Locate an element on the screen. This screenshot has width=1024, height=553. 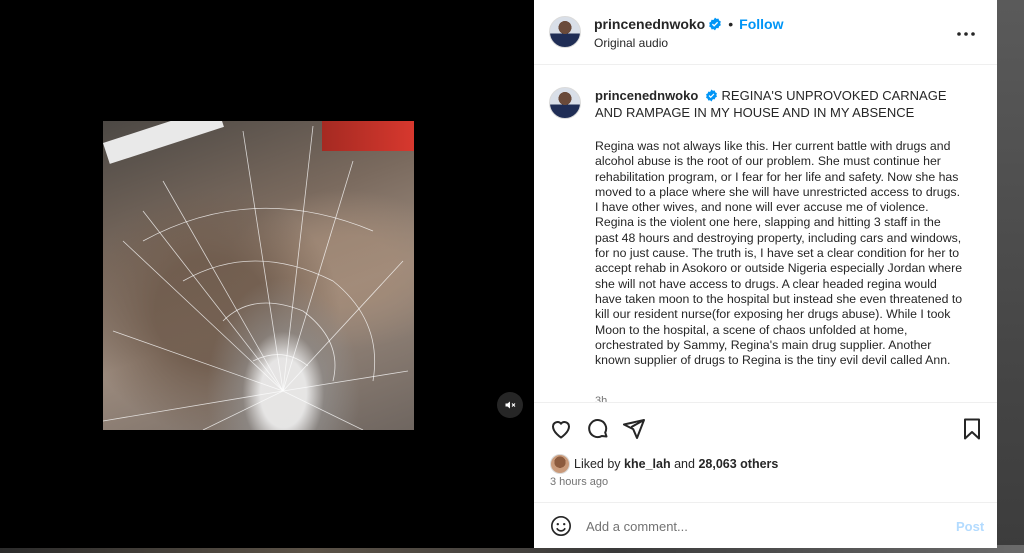
liker-username-link: khe_lah is located at coordinates (647, 464).